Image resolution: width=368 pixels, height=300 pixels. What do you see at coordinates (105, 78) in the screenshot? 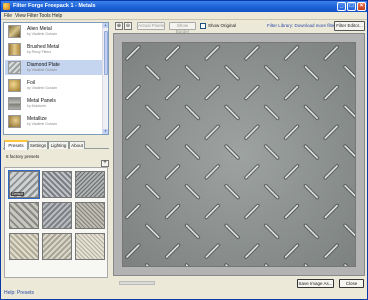
I see `filter-list-scrollbar: ▲ ▼` at bounding box center [105, 78].